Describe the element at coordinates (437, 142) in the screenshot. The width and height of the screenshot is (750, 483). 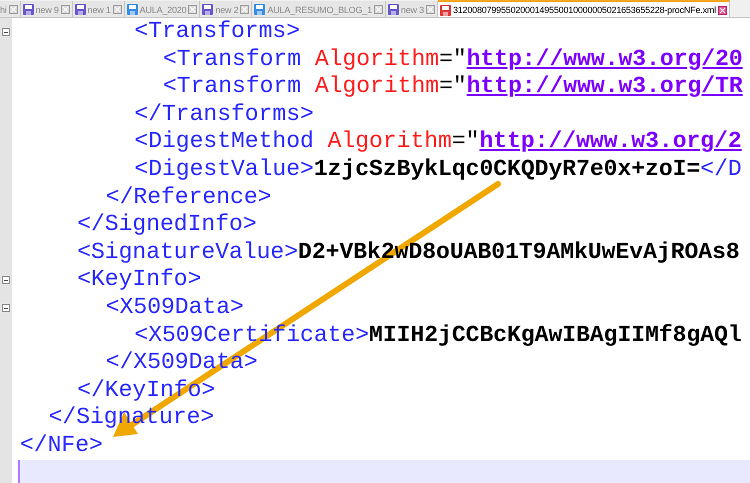
I see `code-line: <DigestMethod Algorithm="http://www.w3.org/2` at that location.